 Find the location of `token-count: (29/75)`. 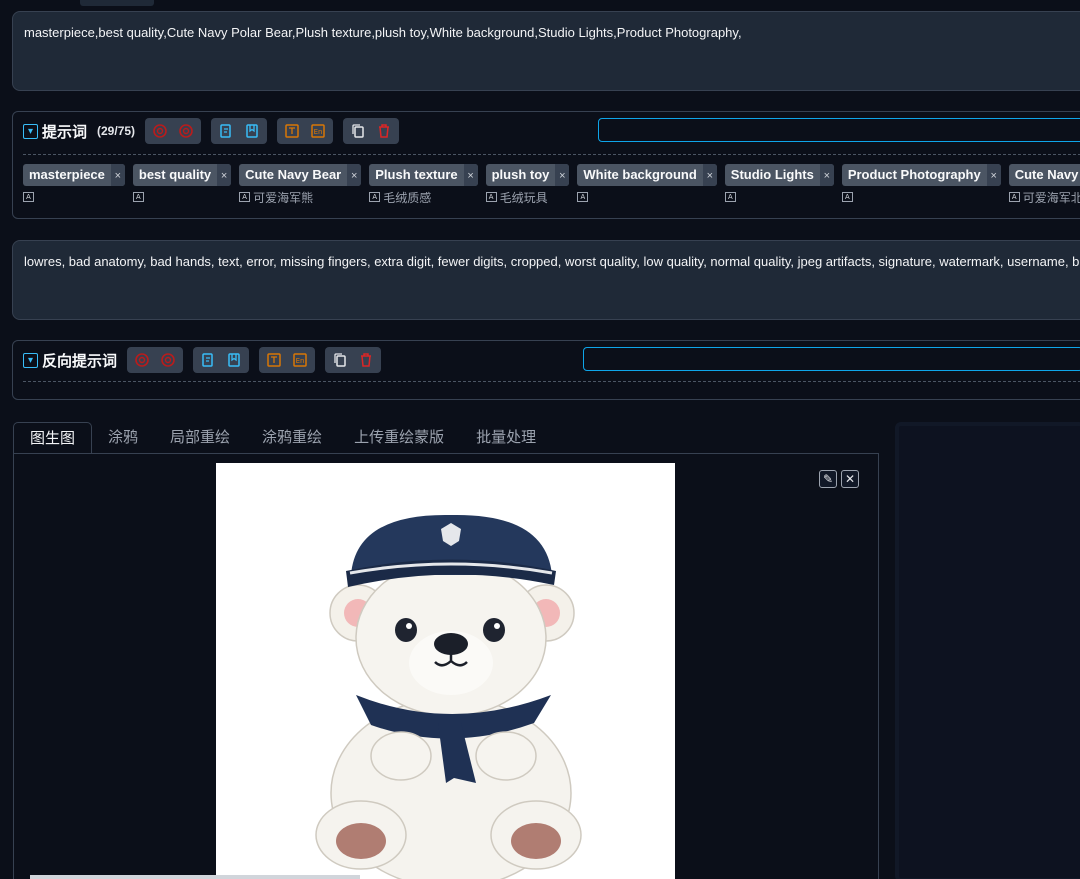

token-count: (29/75) is located at coordinates (116, 131).